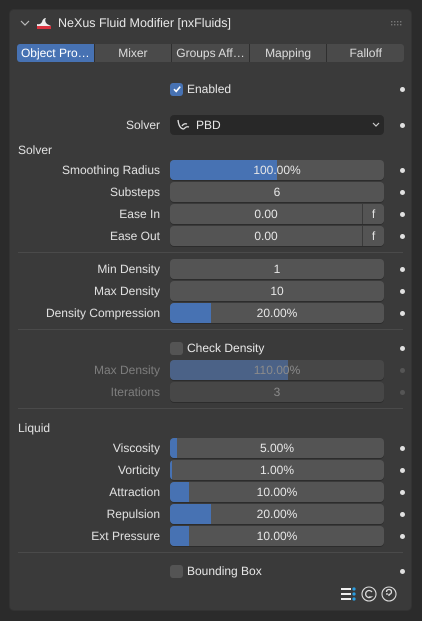 The height and width of the screenshot is (621, 422). What do you see at coordinates (349, 594) in the screenshot?
I see `list-icon` at bounding box center [349, 594].